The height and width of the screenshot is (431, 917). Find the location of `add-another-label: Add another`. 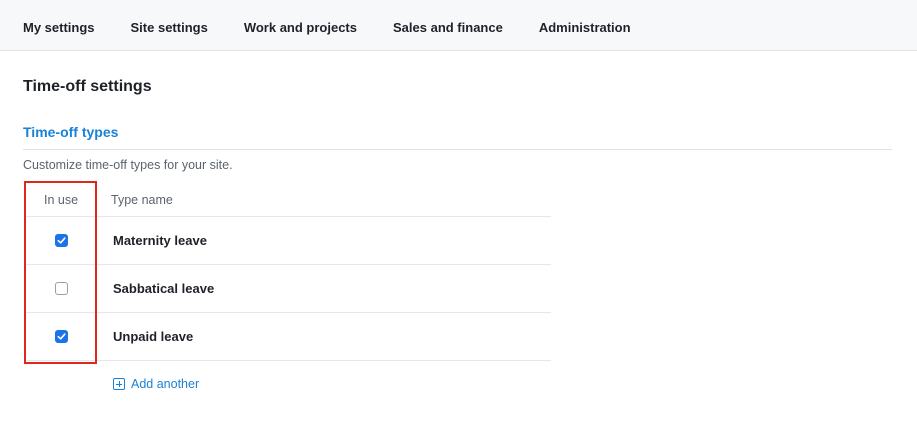

add-another-label: Add another is located at coordinates (165, 384).